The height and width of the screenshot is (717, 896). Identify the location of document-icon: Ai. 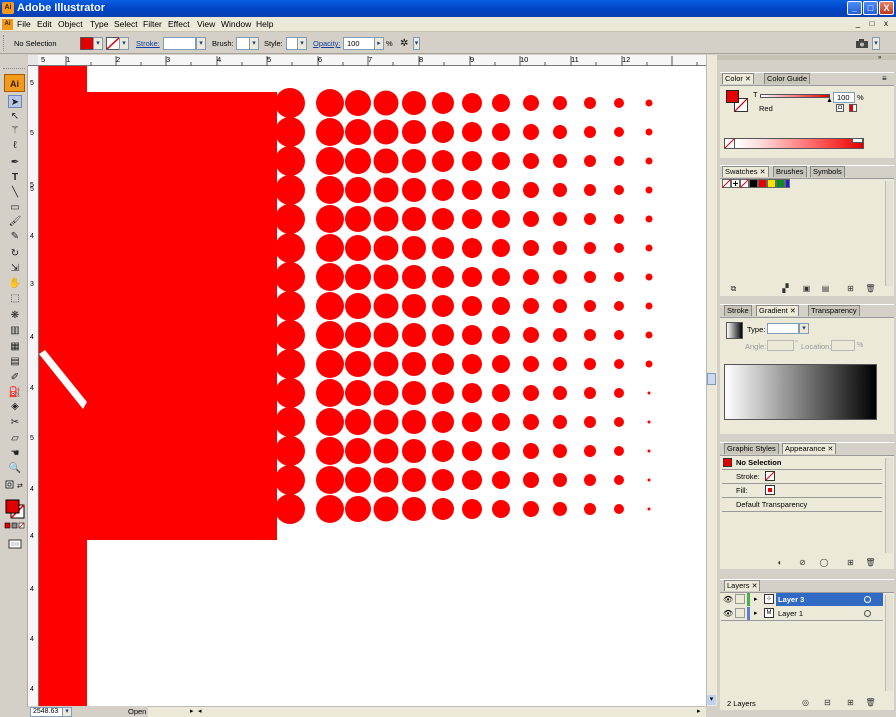
(7, 24).